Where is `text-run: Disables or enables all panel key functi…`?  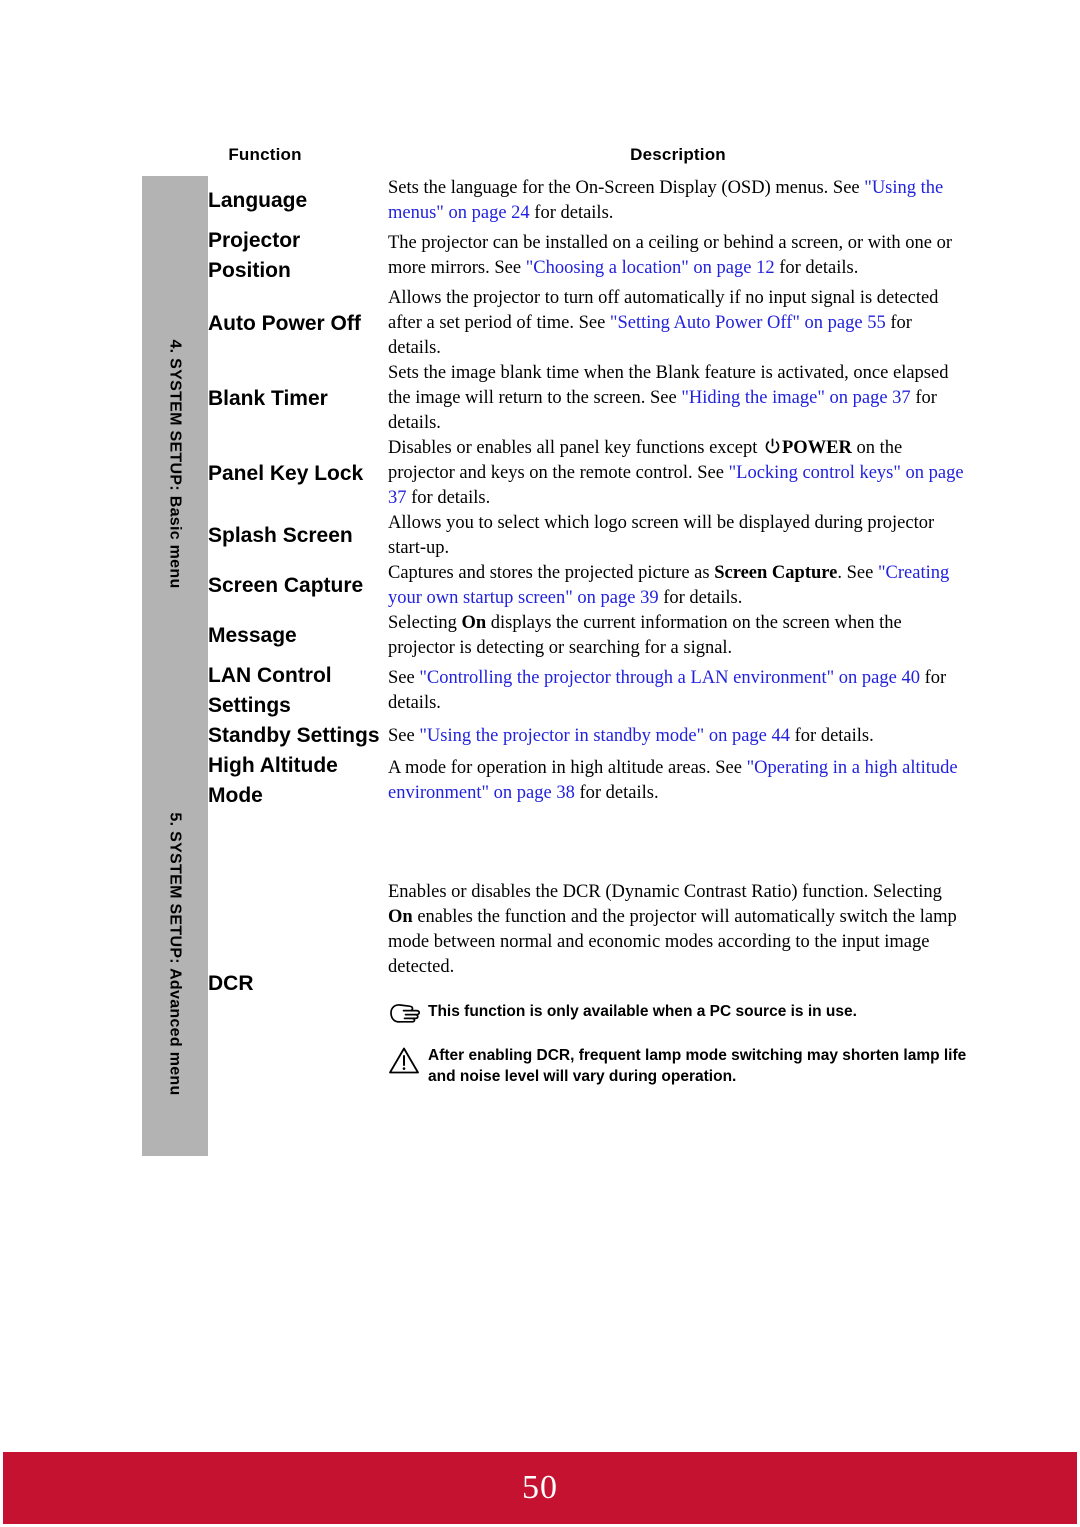 text-run: Disables or enables all panel key functi… is located at coordinates (575, 448).